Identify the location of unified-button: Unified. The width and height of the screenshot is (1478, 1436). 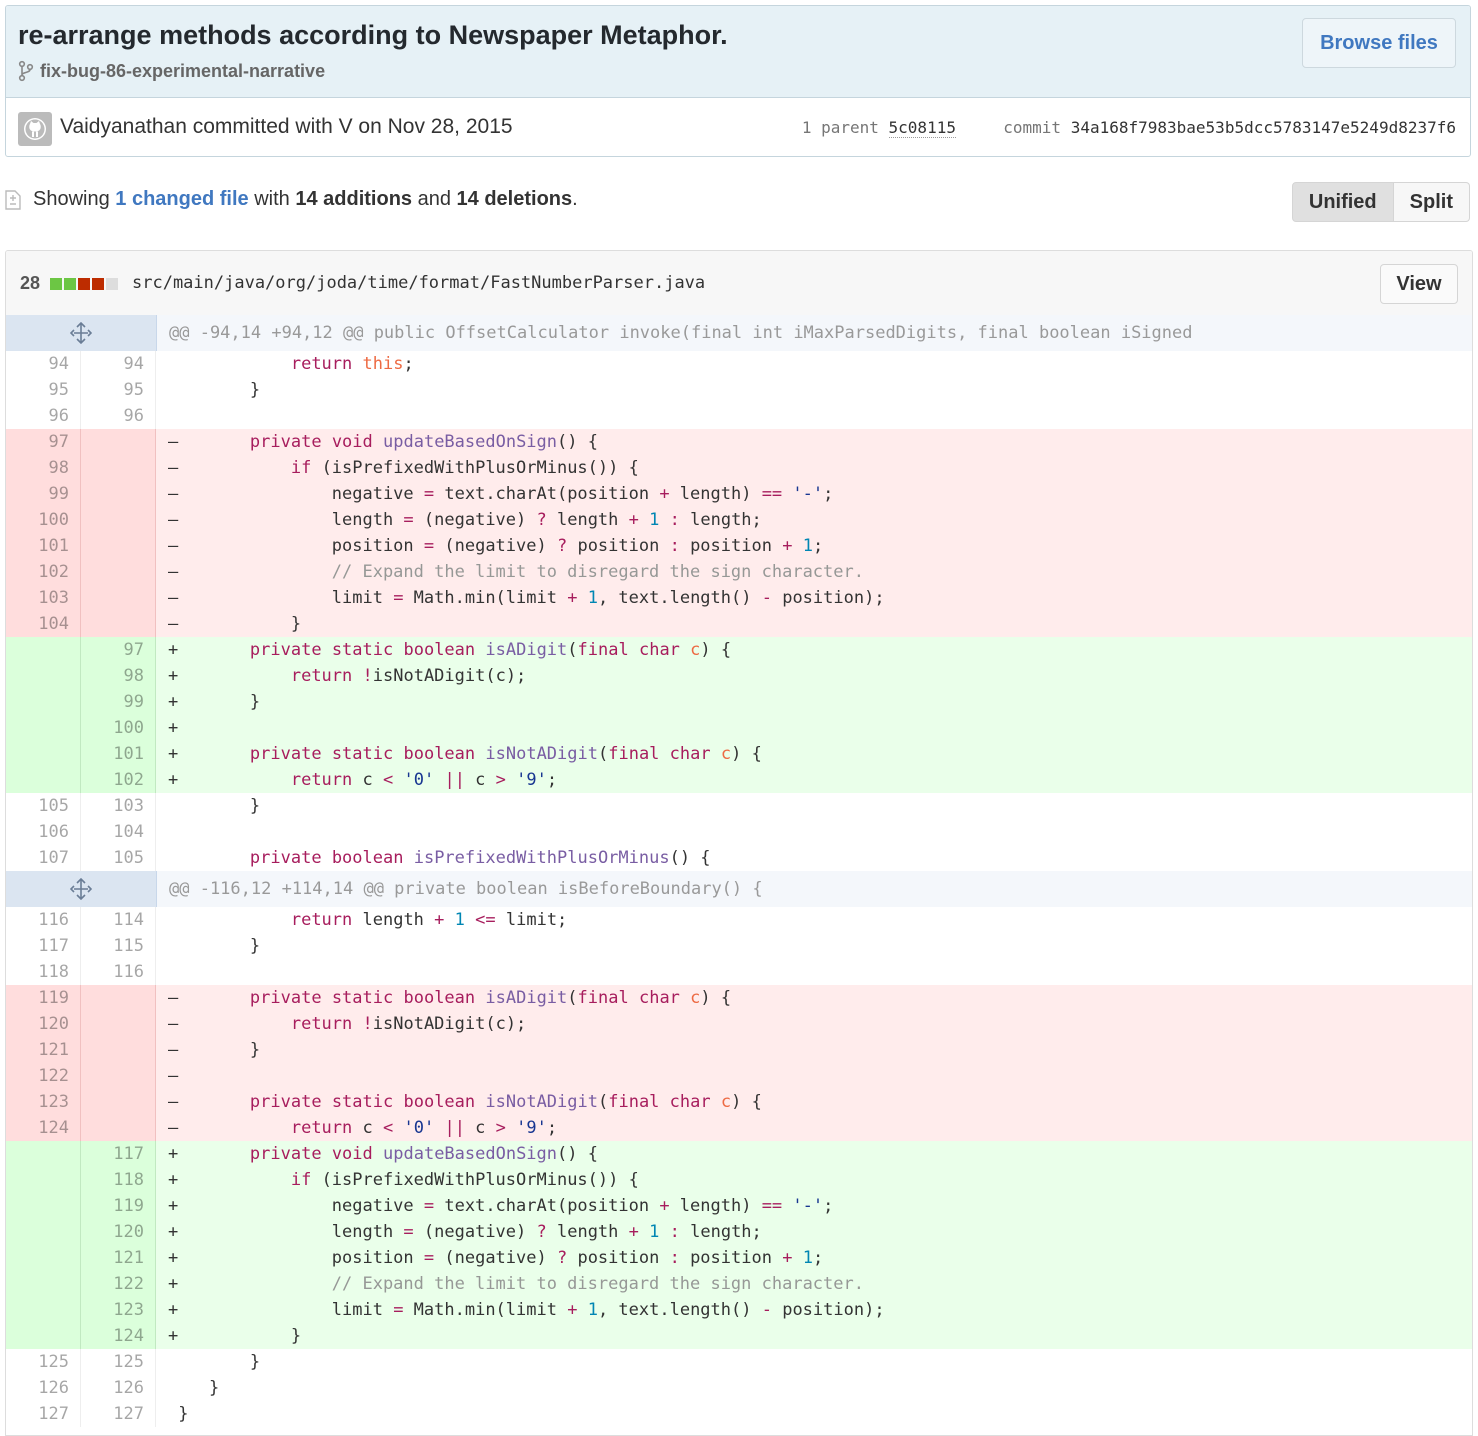
(1342, 202).